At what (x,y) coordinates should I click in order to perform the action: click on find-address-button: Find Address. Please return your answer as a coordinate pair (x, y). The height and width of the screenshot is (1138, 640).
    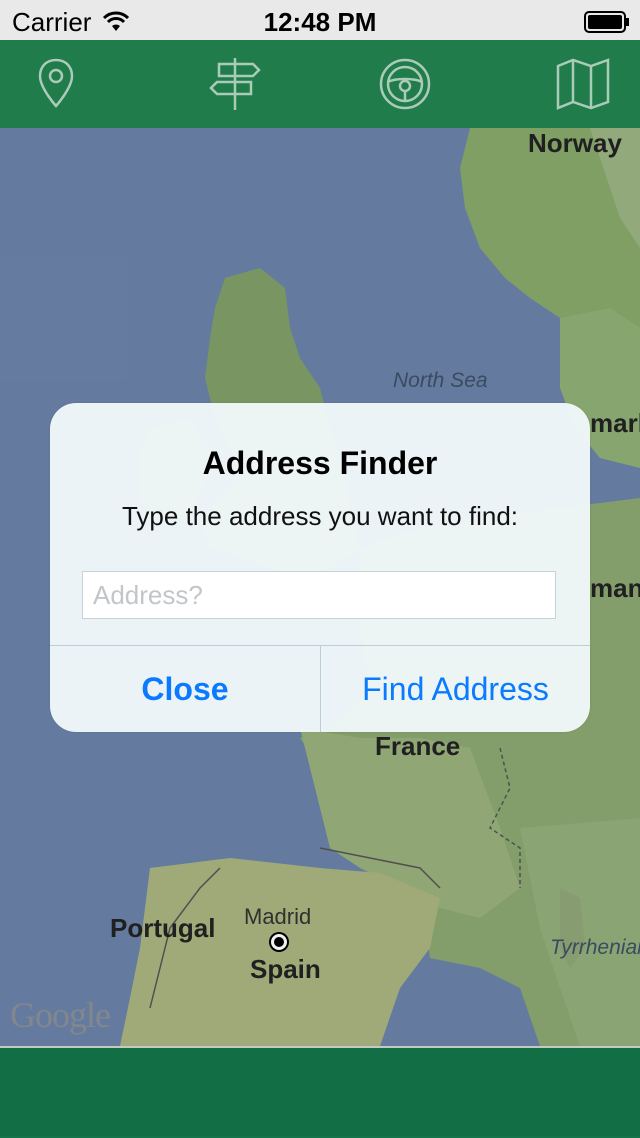
    Looking at the image, I should click on (455, 689).